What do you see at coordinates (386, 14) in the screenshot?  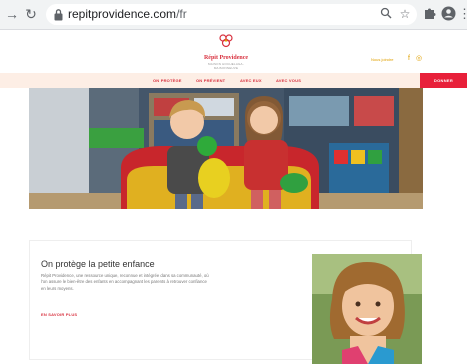 I see `search-icon` at bounding box center [386, 14].